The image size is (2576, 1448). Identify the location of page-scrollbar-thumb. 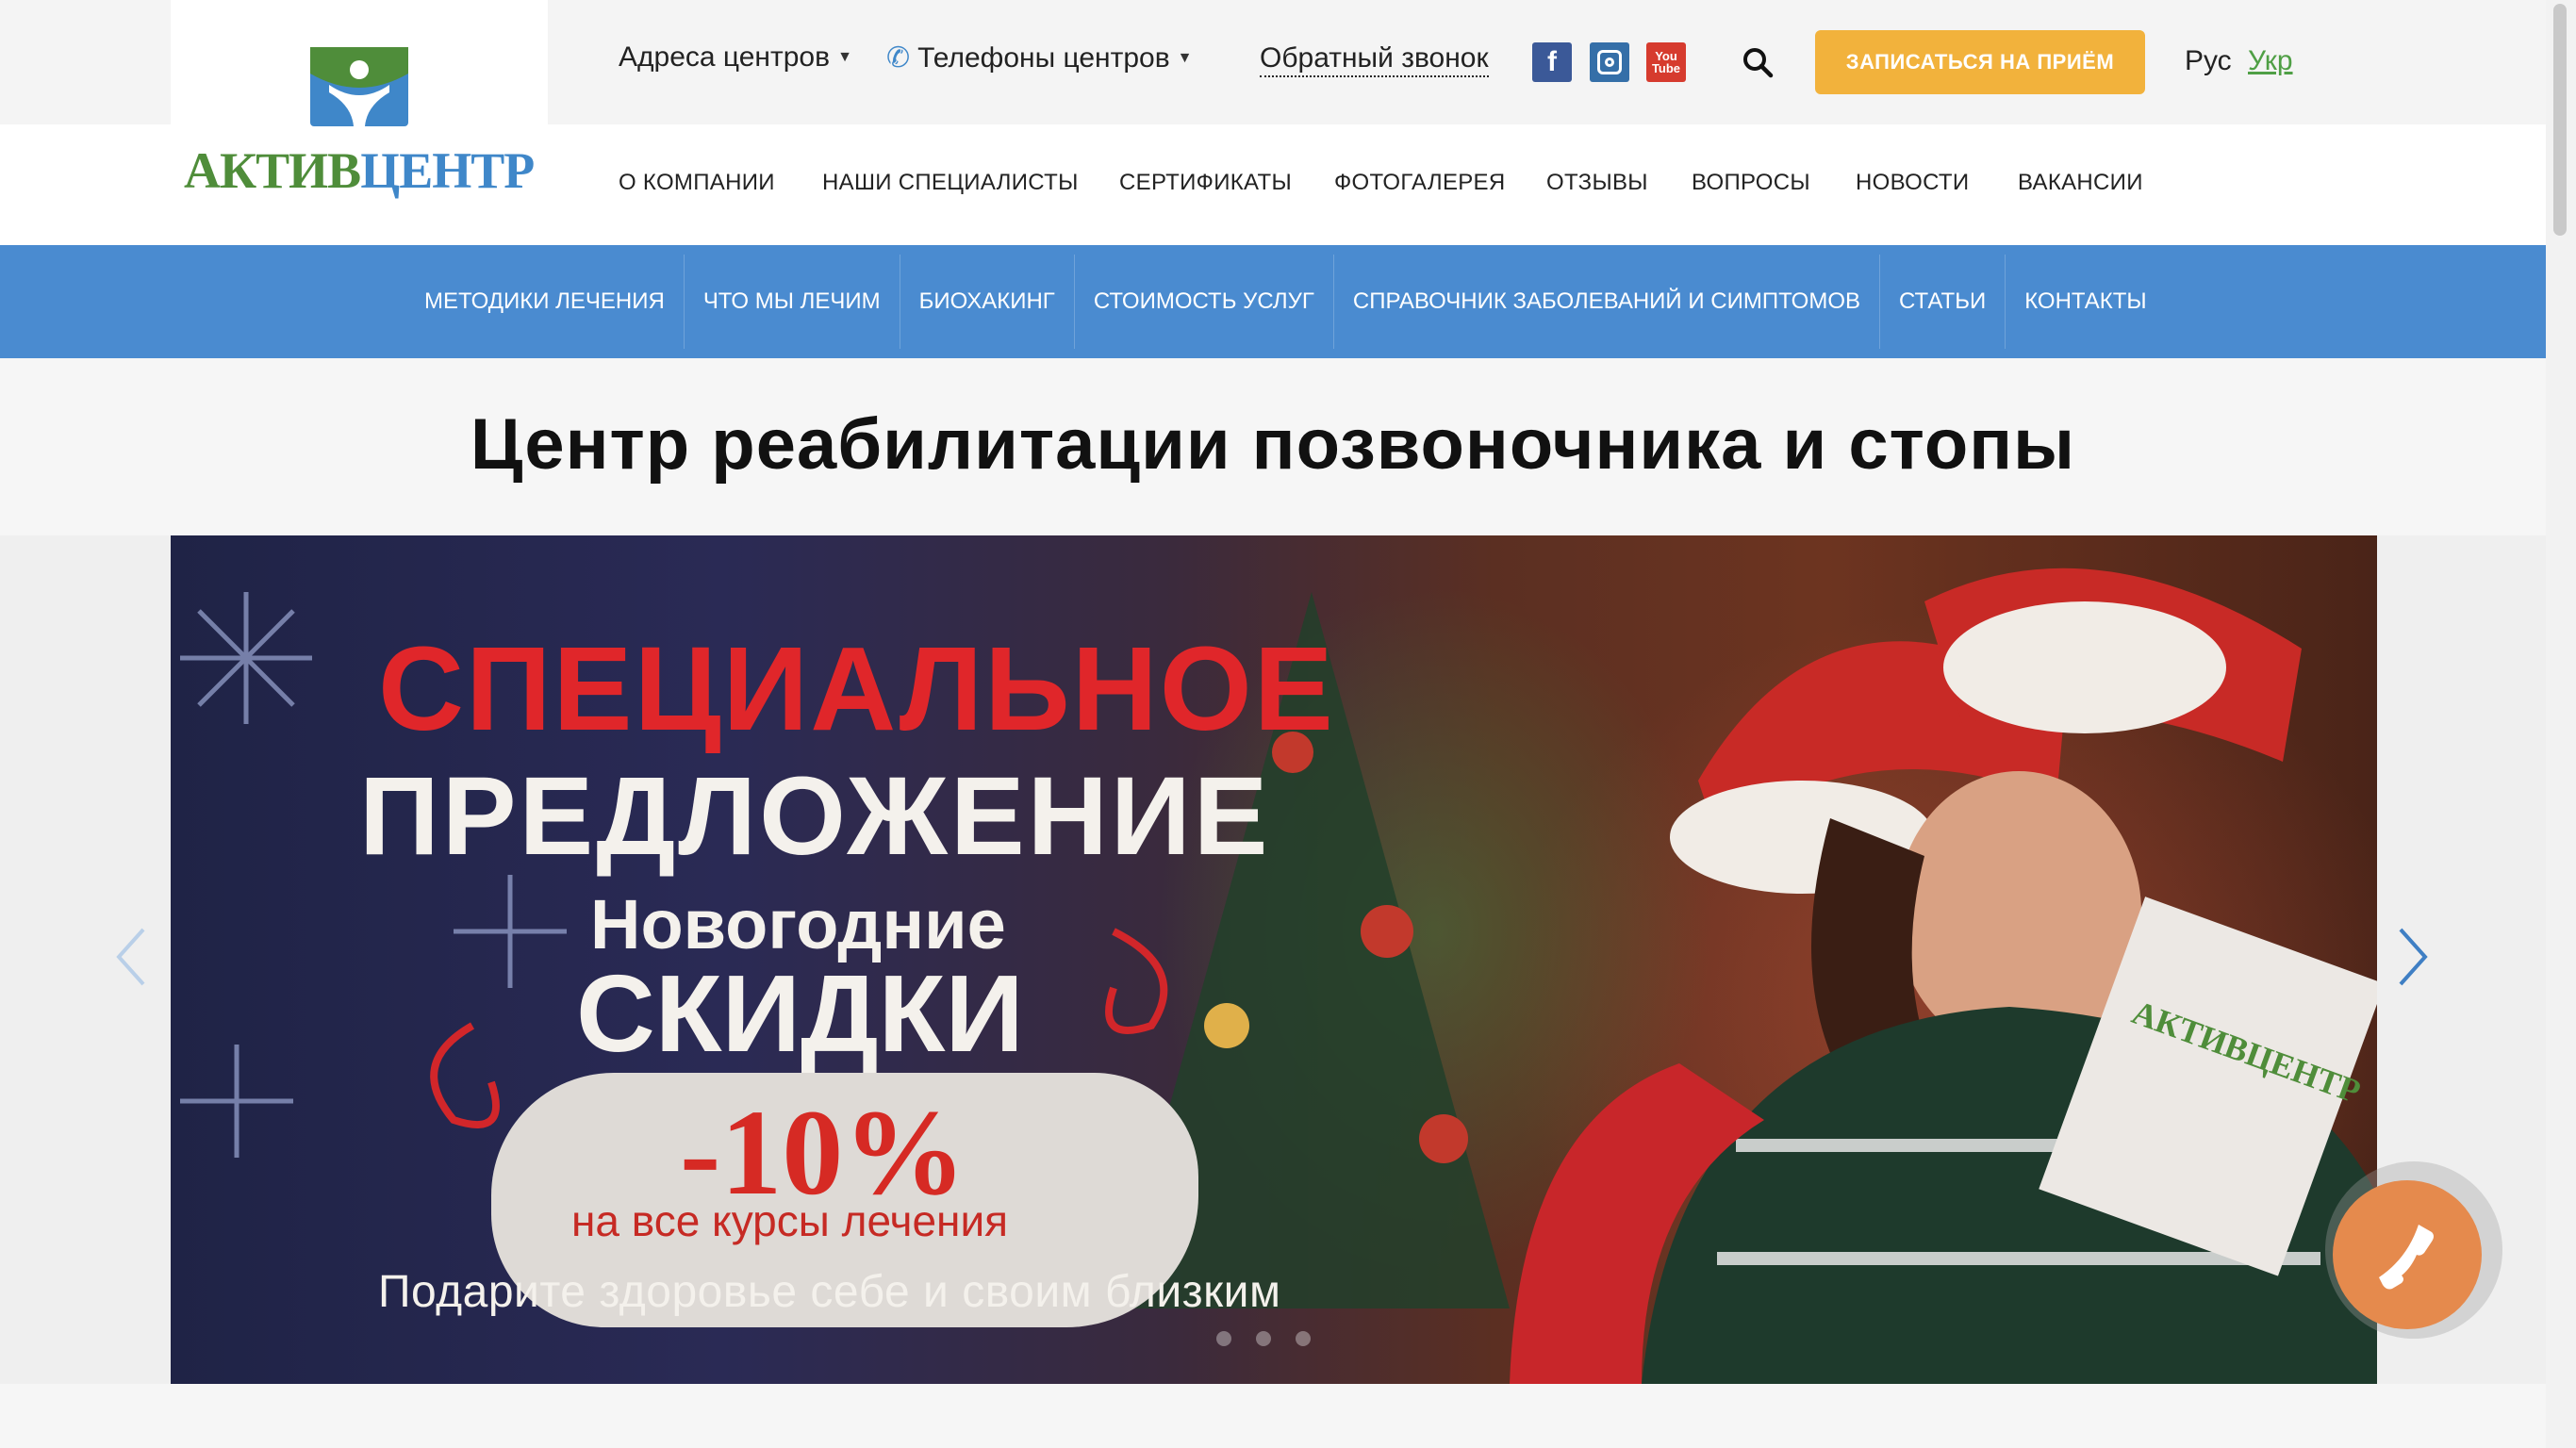
(2560, 120).